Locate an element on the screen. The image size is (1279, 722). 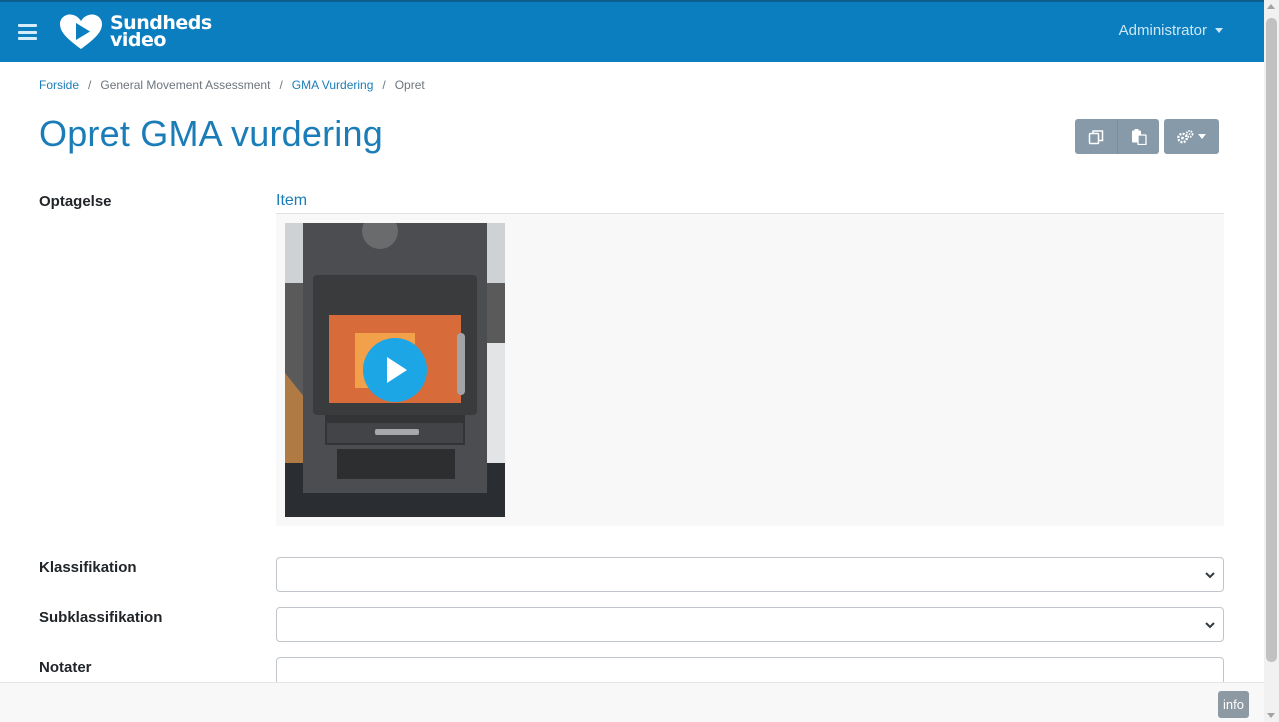
logo: Sundheds video is located at coordinates (135, 32).